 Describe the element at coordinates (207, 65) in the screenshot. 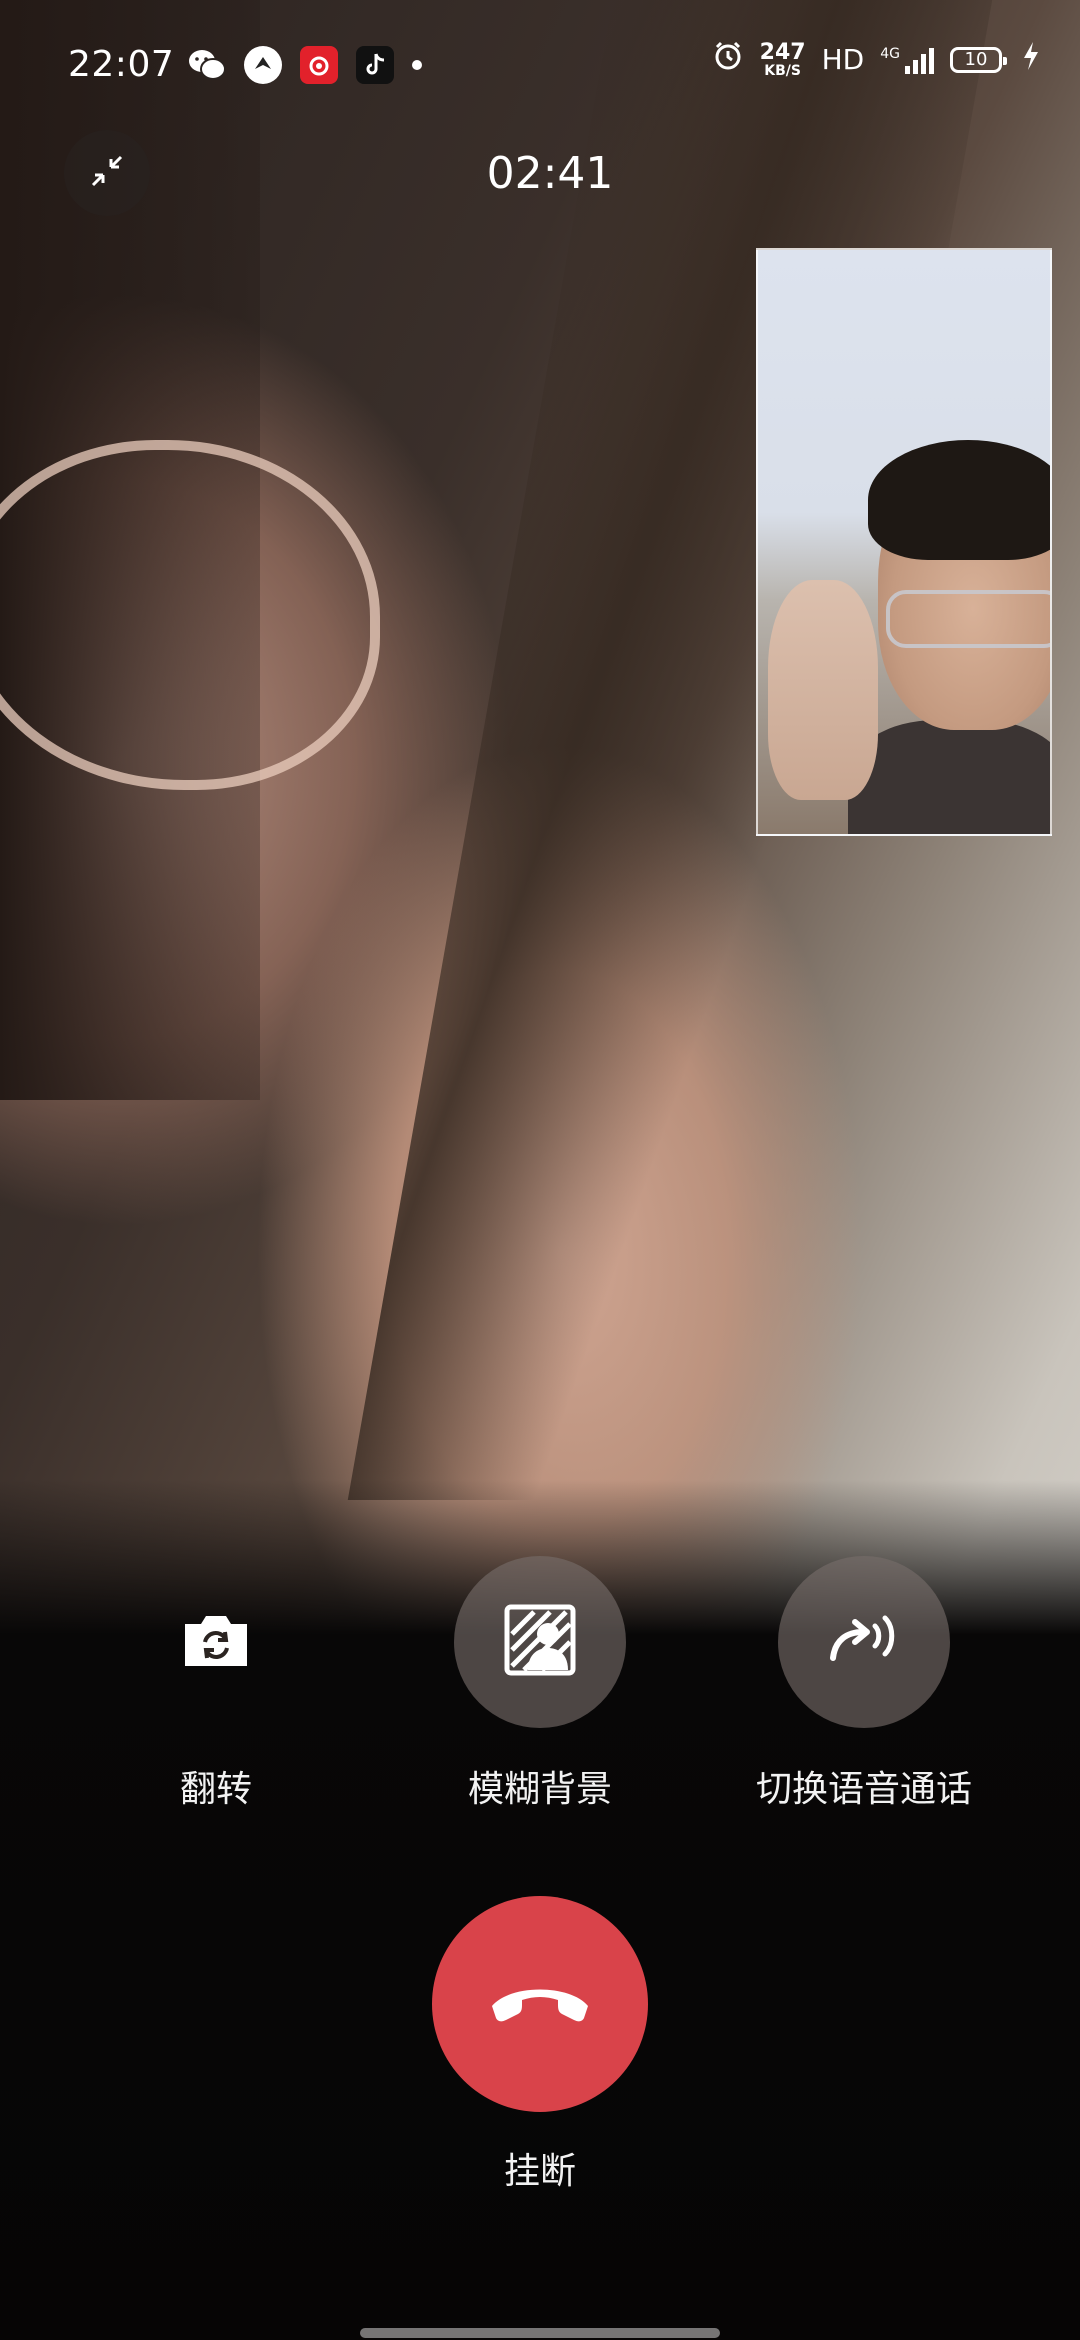

I see `wechat-icon` at that location.